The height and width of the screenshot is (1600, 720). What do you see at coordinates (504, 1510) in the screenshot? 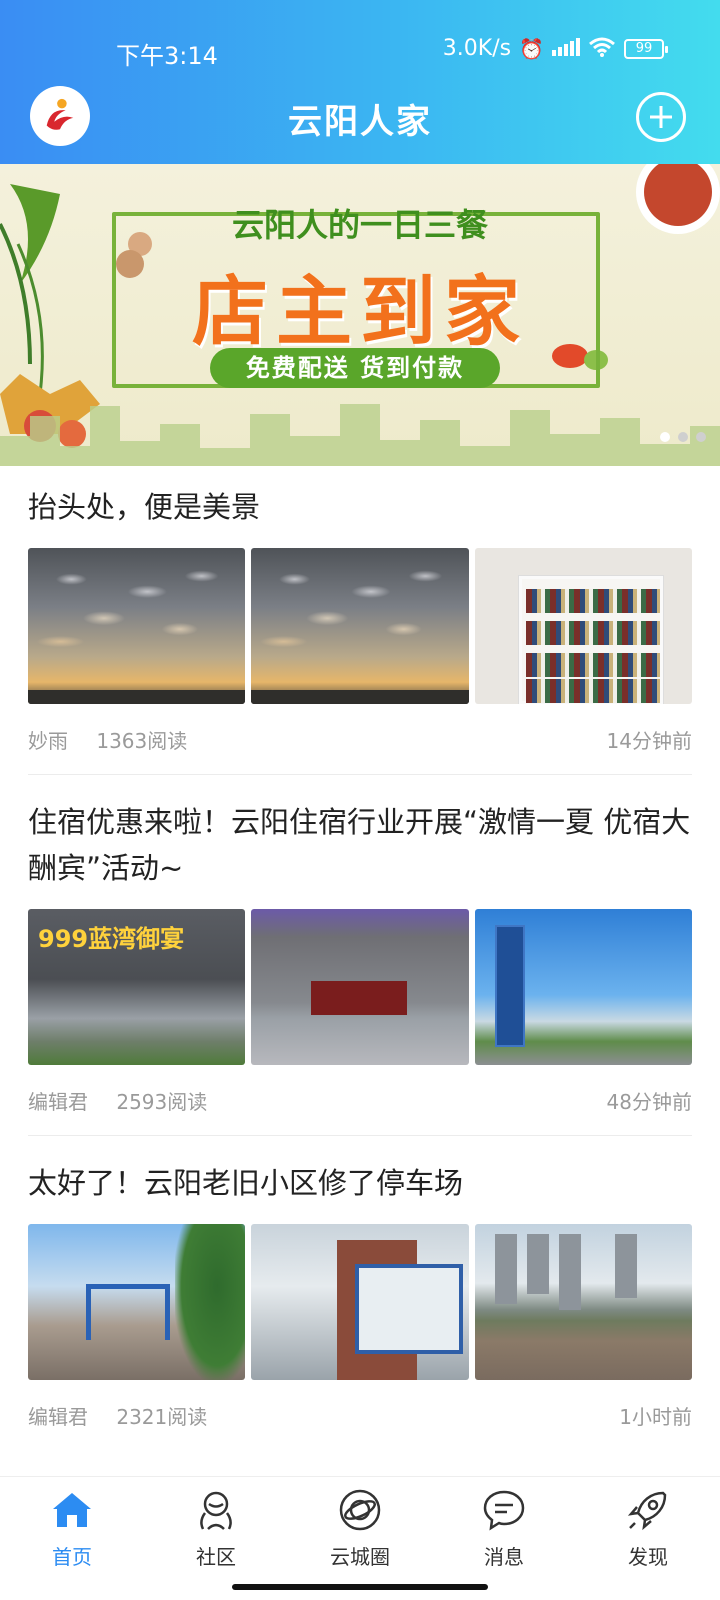
I see `message-icon` at bounding box center [504, 1510].